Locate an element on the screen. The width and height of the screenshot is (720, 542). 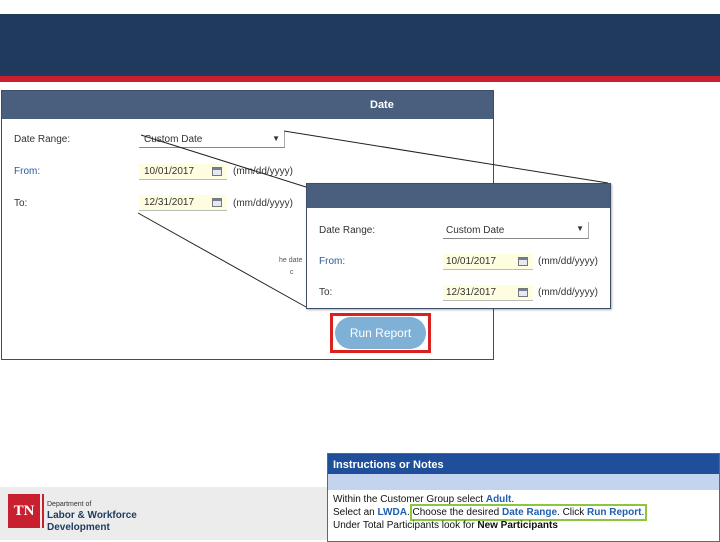
date-range-select: Custom Date ▼ is located at coordinates (516, 230).